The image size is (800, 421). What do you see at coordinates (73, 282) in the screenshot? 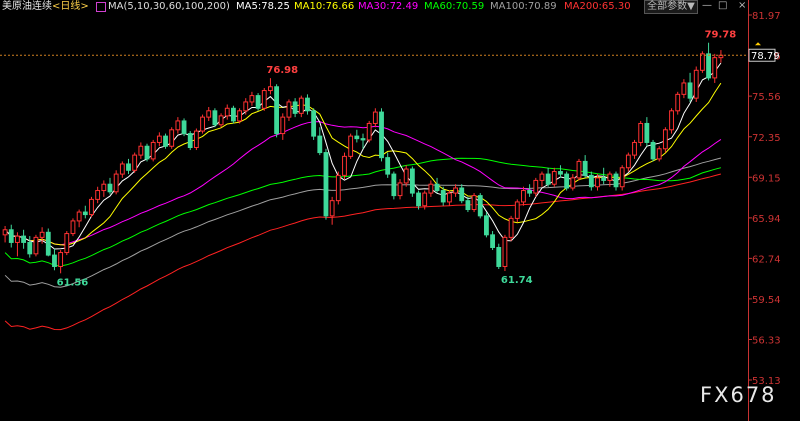
I see `extreme-label: 61.56` at bounding box center [73, 282].